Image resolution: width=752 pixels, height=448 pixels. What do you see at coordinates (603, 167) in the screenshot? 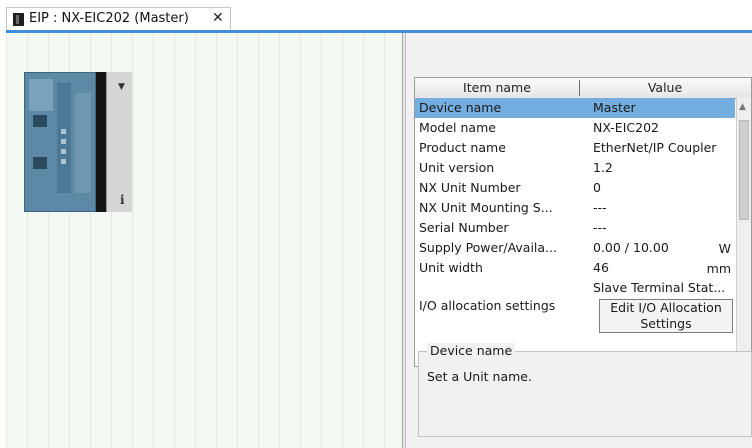
I see `property-value: 1.2` at bounding box center [603, 167].